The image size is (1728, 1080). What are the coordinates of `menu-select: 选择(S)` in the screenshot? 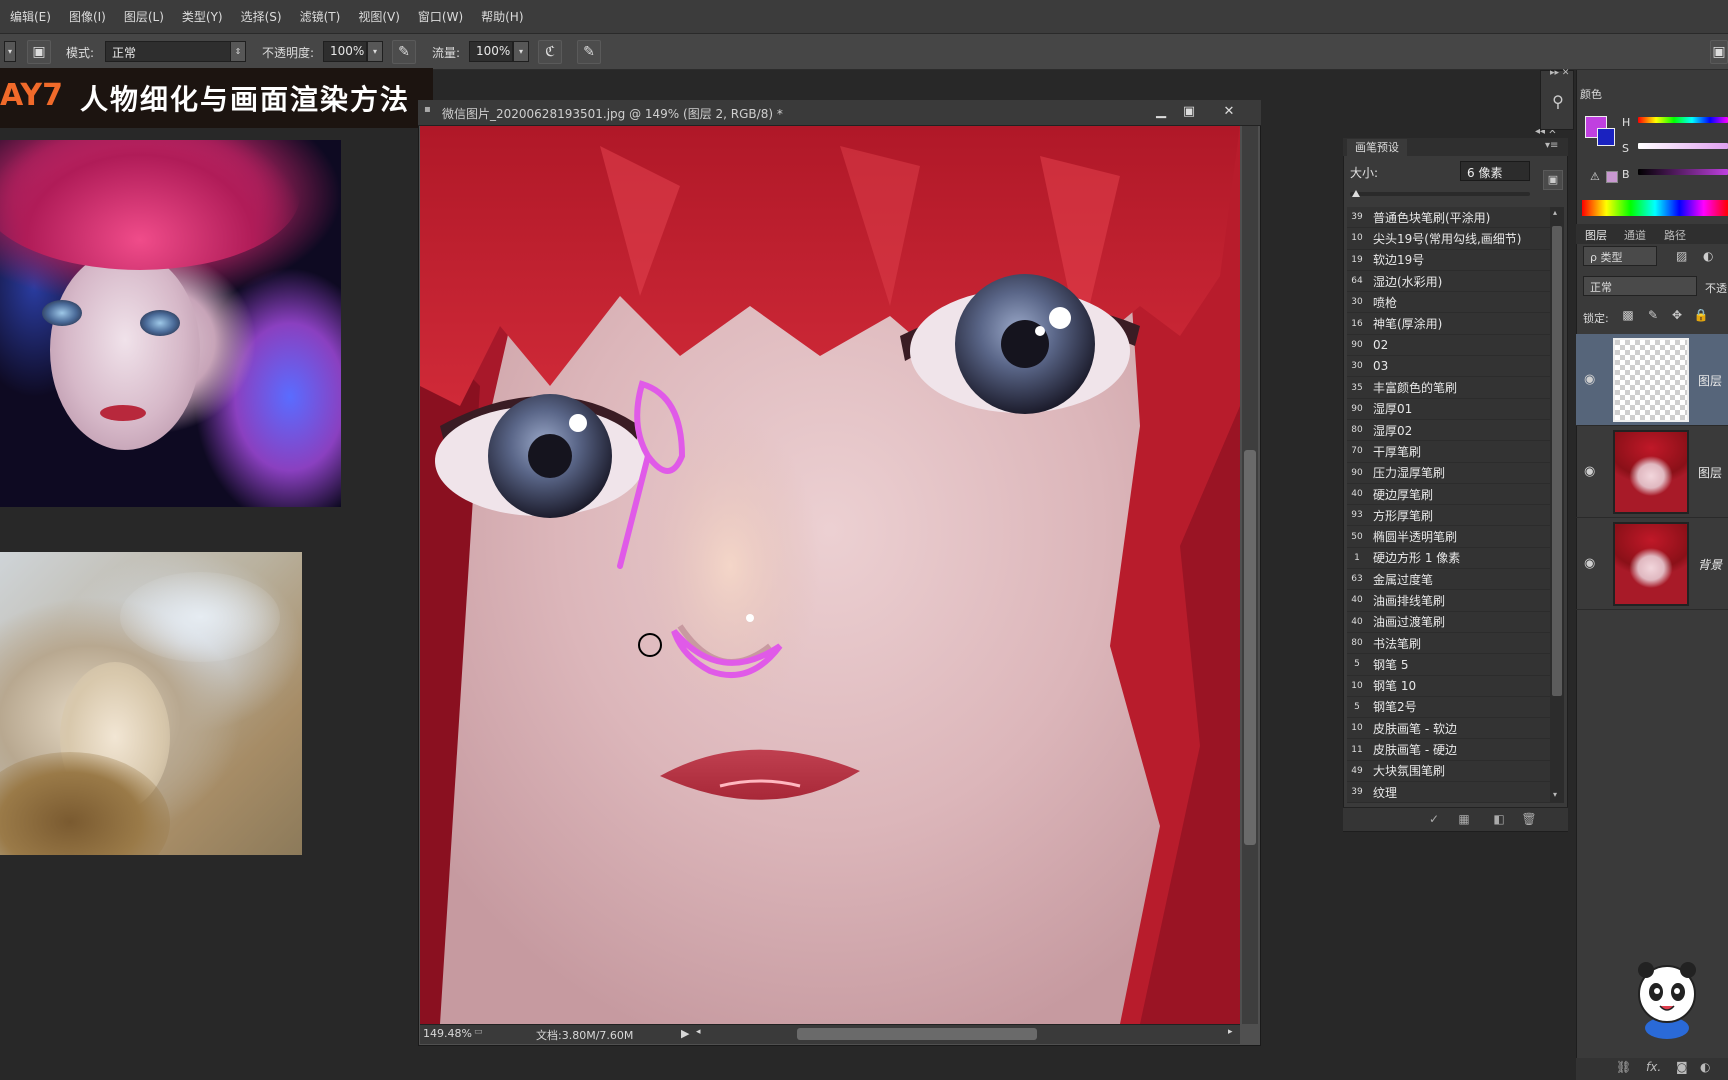 It's located at (261, 16).